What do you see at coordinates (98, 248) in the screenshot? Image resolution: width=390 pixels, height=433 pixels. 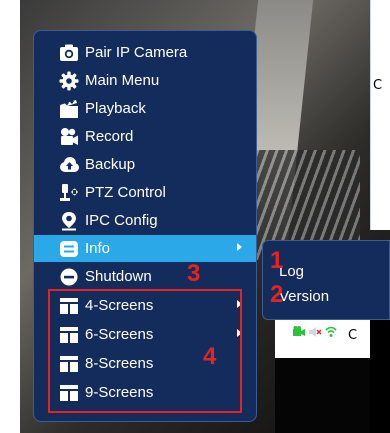 I see `menu-item-label: Info` at bounding box center [98, 248].